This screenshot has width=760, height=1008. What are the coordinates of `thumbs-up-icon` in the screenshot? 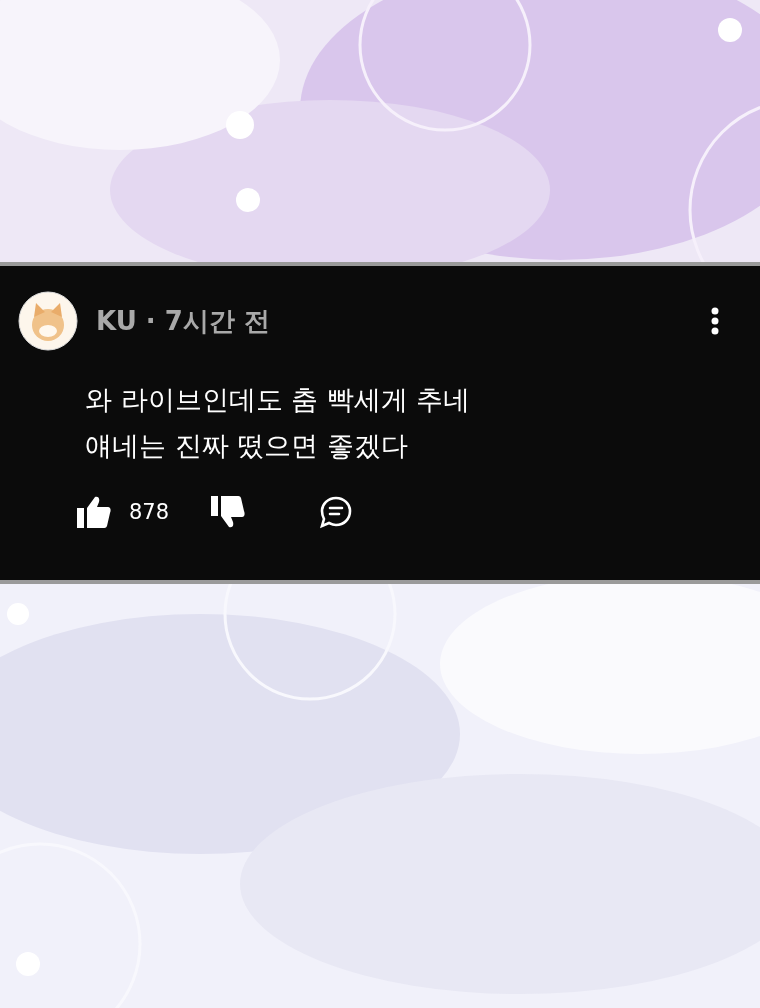 It's located at (94, 512).